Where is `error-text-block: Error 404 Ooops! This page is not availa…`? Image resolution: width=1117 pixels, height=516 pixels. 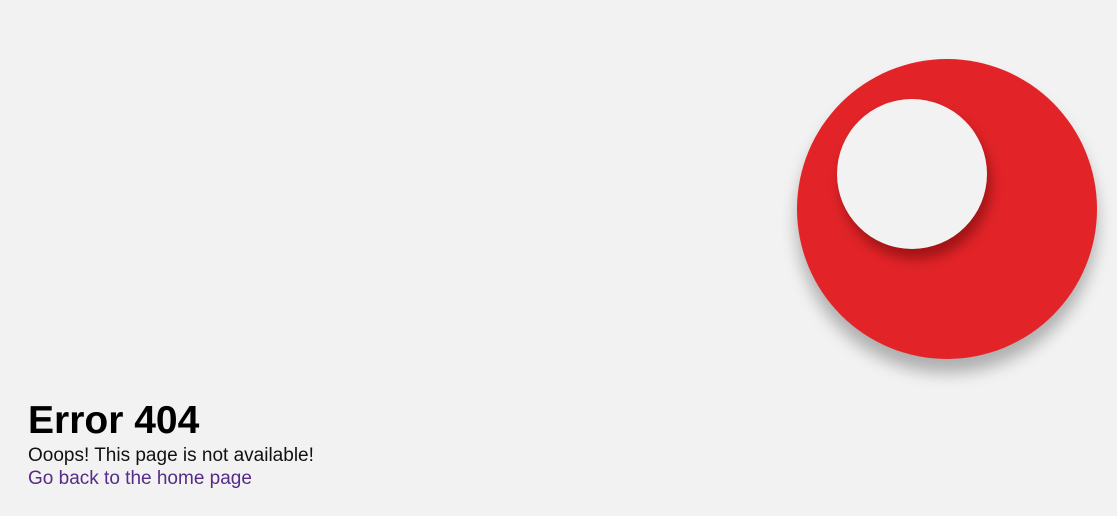 error-text-block: Error 404 Ooops! This page is not availa… is located at coordinates (171, 444).